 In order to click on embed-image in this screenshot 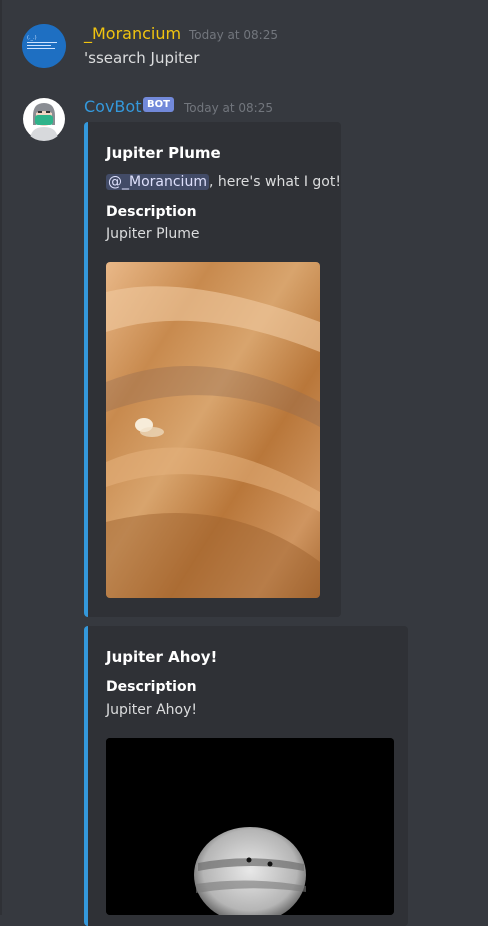, I will do `click(250, 826)`.